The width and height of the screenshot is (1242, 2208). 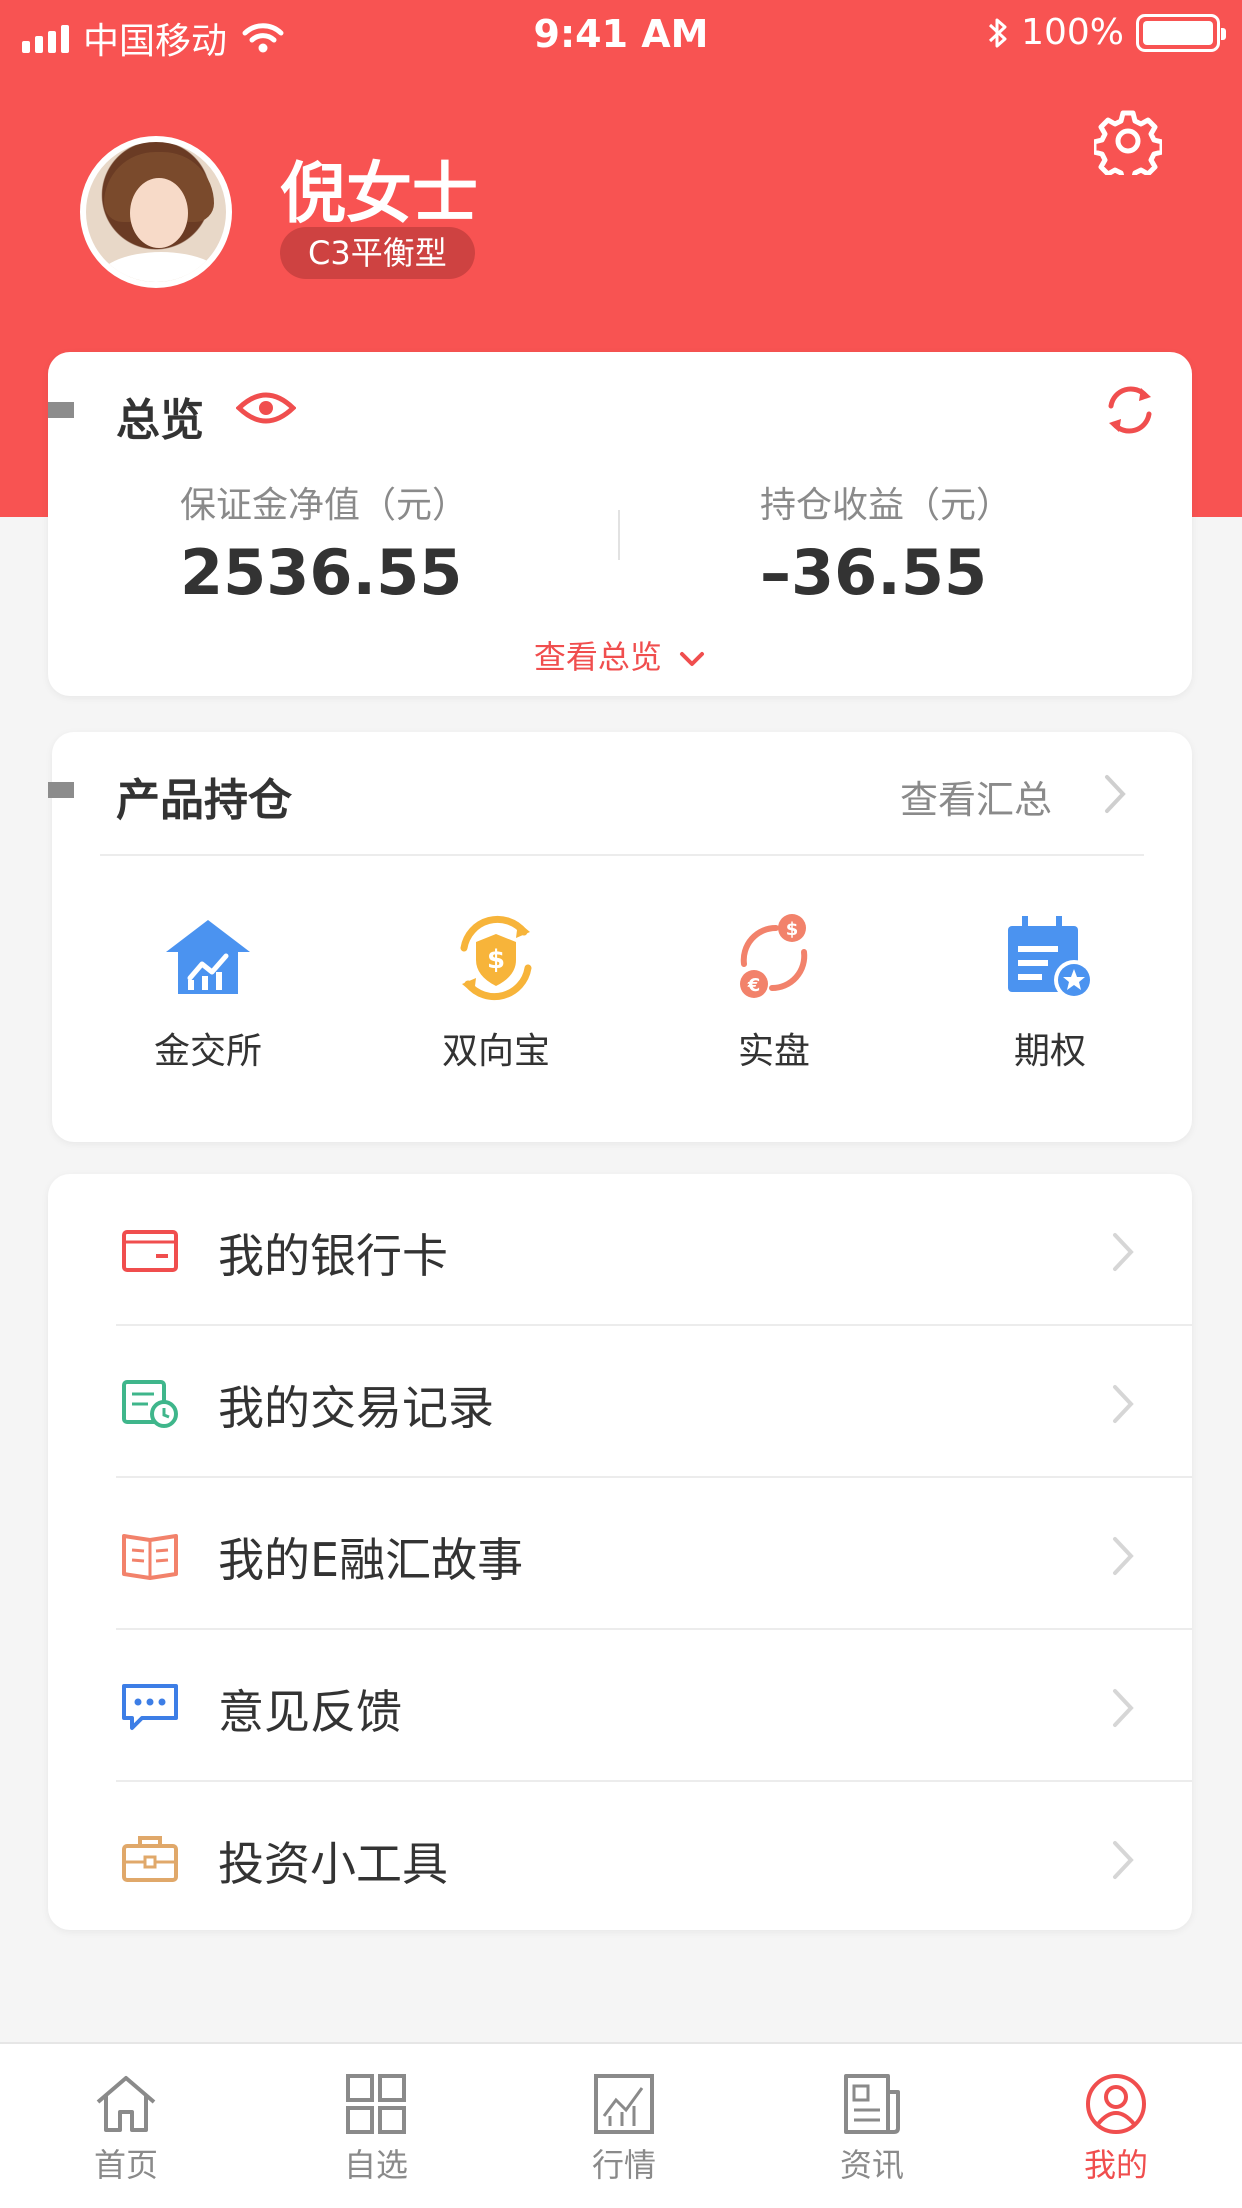 What do you see at coordinates (886, 505) in the screenshot?
I see `pnl-label: 持仓收益（元）` at bounding box center [886, 505].